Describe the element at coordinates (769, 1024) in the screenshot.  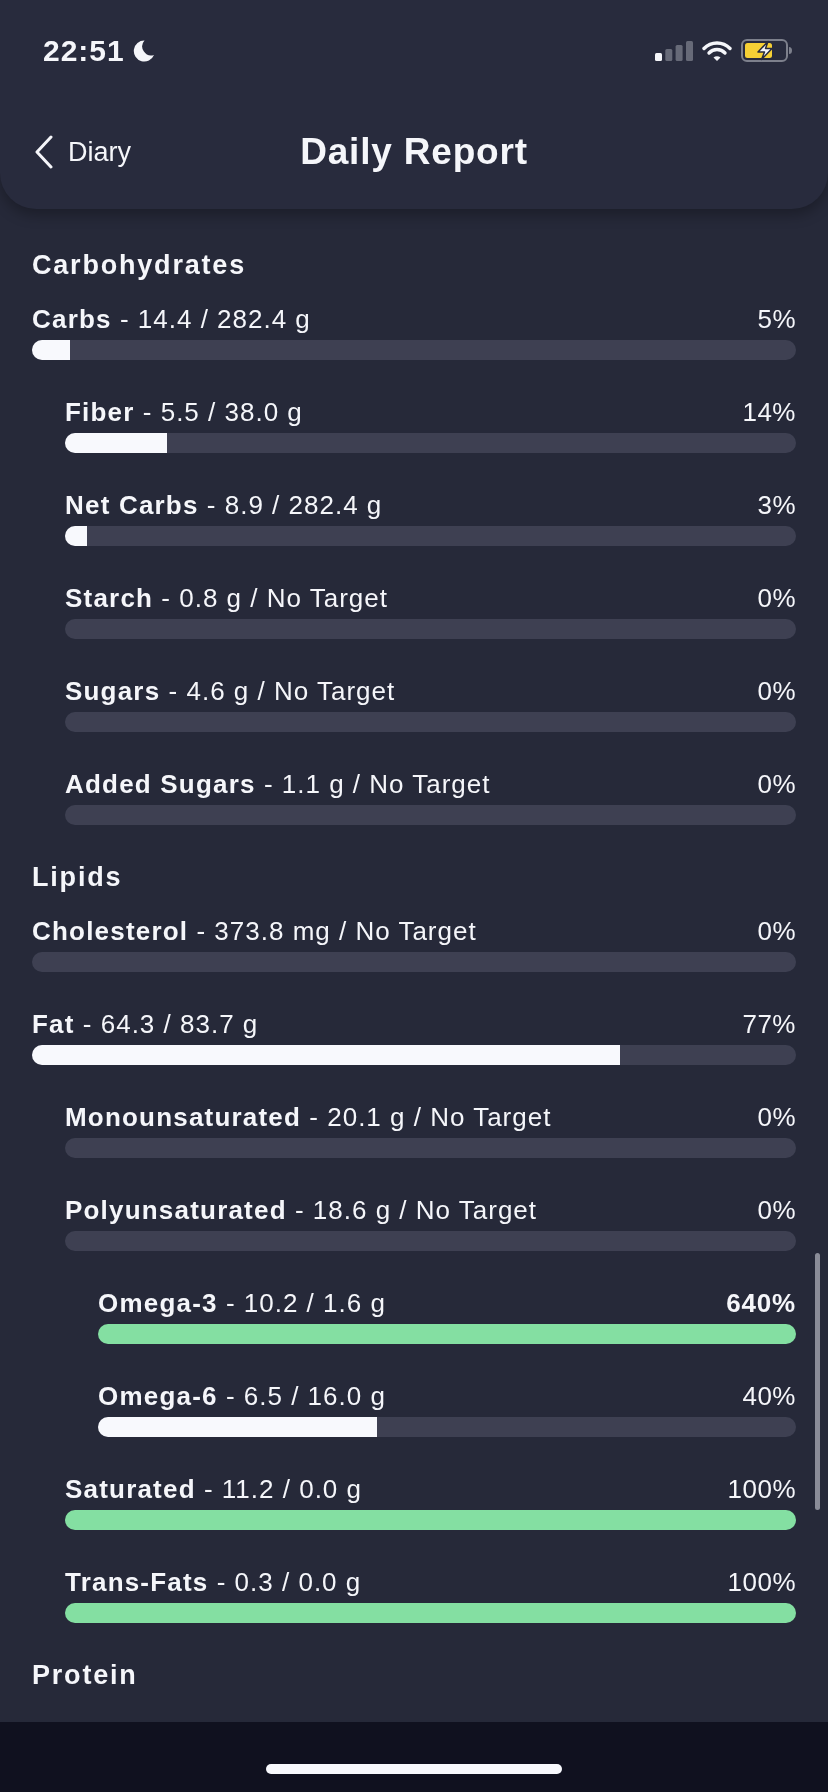
I see `percent-value: 77%` at that location.